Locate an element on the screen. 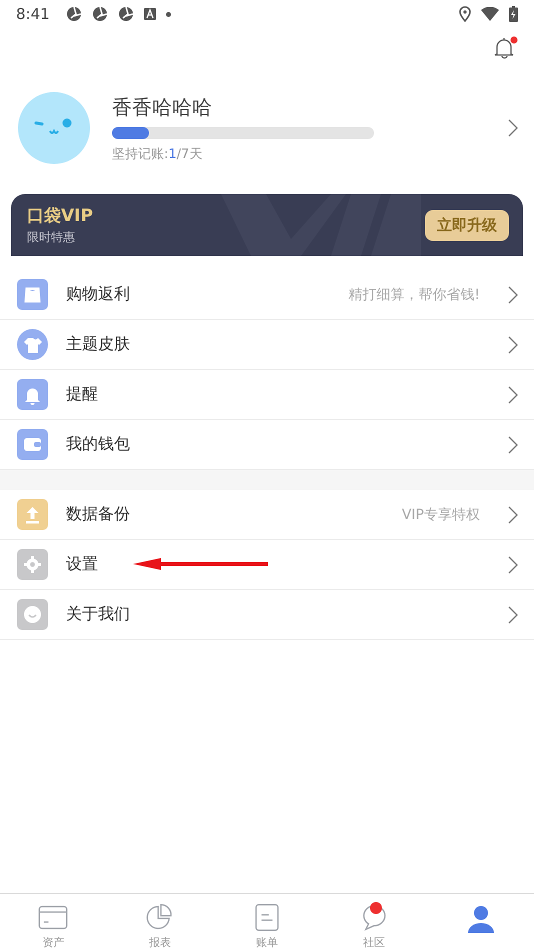  dot-icon is located at coordinates (168, 14).